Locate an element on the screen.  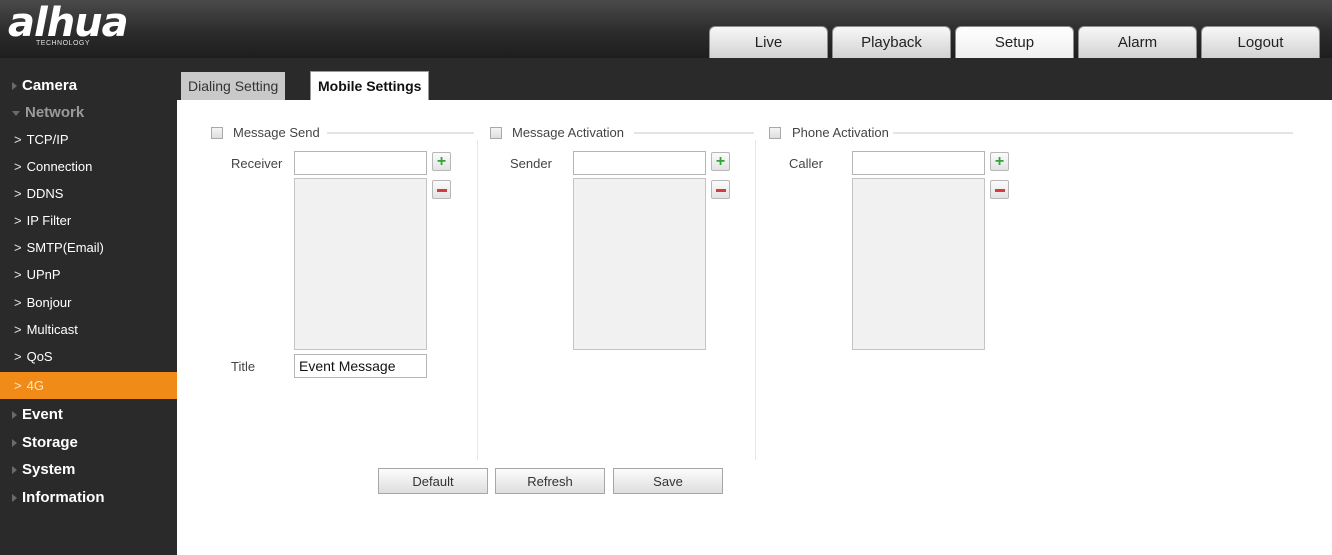
sidebar-item-4g: >4G is located at coordinates (88, 385).